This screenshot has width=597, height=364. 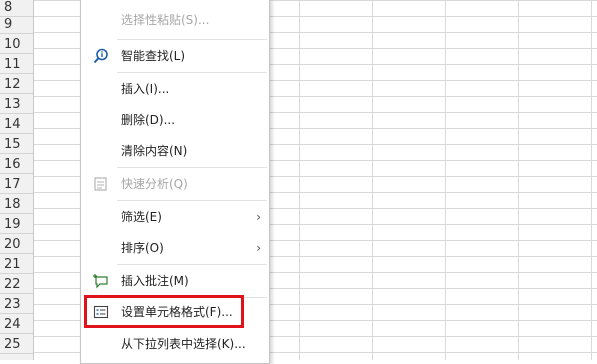 What do you see at coordinates (16, 285) in the screenshot?
I see `row-header: 22` at bounding box center [16, 285].